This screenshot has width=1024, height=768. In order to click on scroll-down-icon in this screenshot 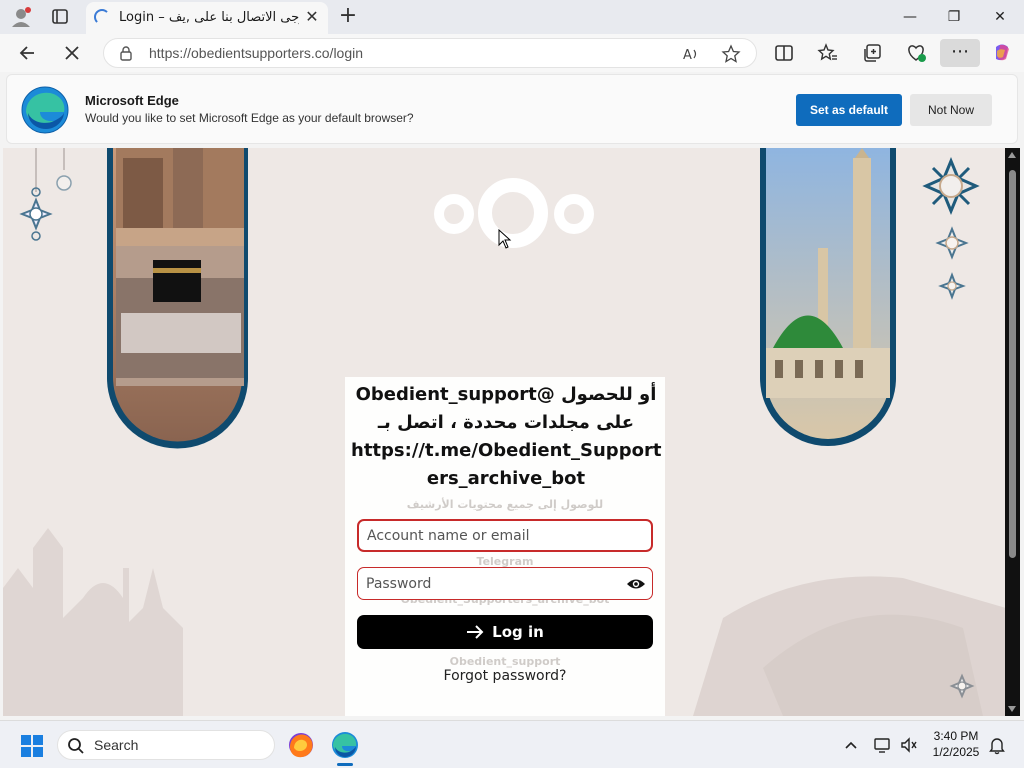, I will do `click(1012, 709)`.